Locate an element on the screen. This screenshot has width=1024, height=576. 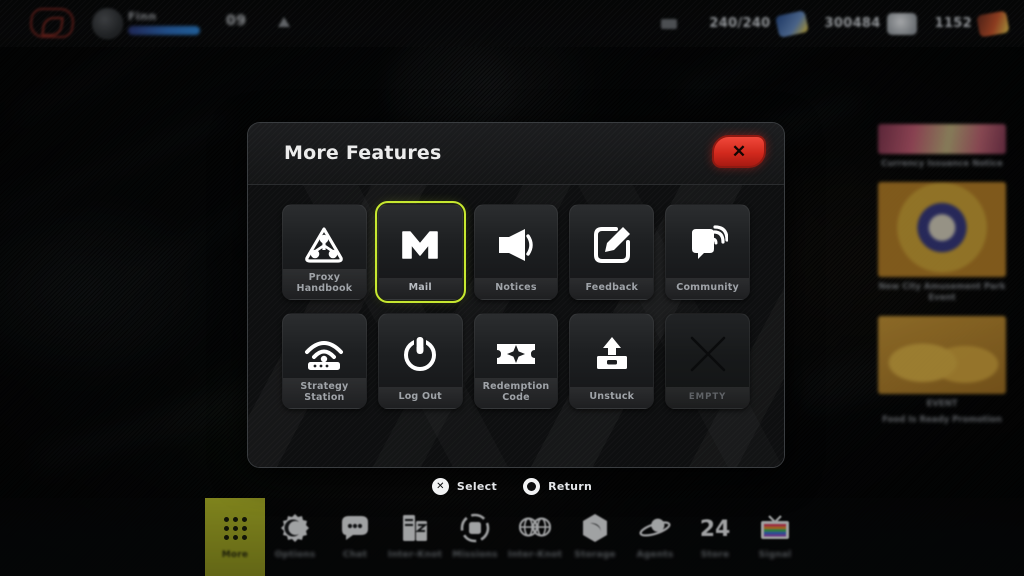
feature-tile-strategy-station: Strategy Station is located at coordinates (324, 361).